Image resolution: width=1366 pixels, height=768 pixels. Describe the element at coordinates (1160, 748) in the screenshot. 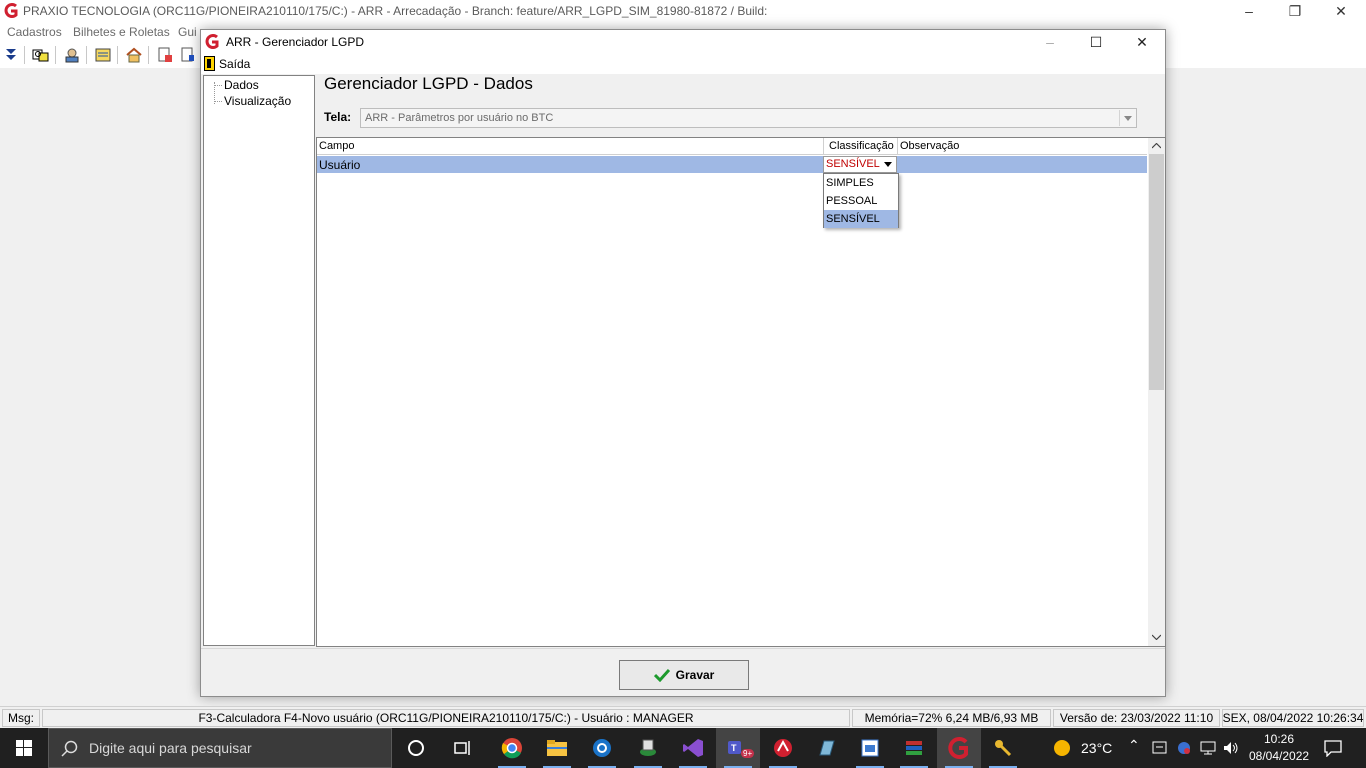

I see `tray-network-drive-icon` at that location.